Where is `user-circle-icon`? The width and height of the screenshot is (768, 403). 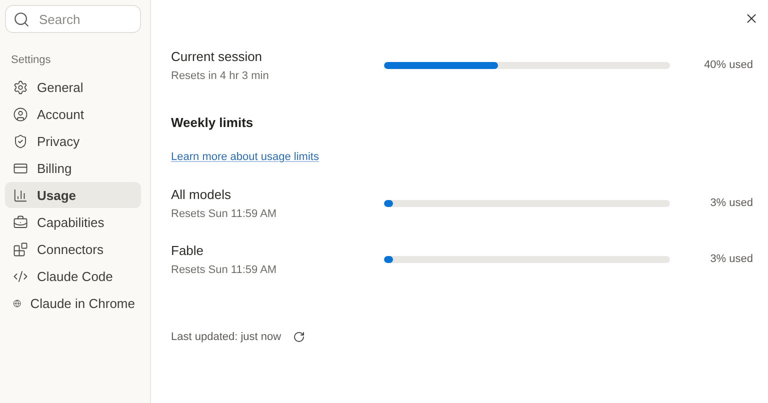
user-circle-icon is located at coordinates (20, 114).